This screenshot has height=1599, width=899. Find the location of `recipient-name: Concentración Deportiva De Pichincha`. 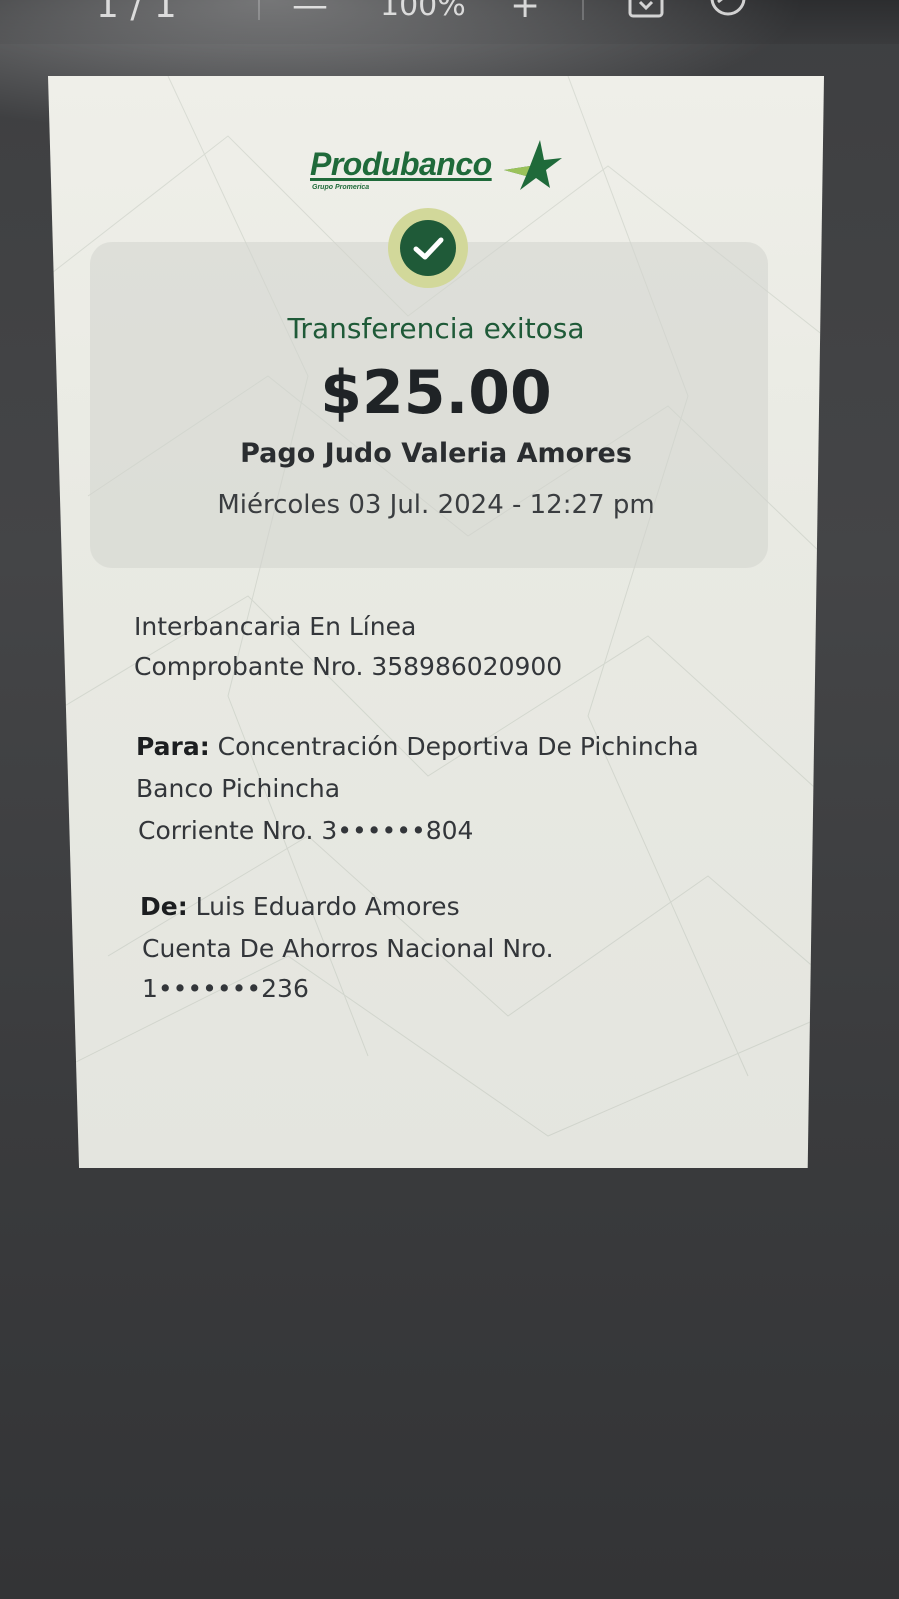

recipient-name: Concentración Deportiva De Pichincha is located at coordinates (458, 746).